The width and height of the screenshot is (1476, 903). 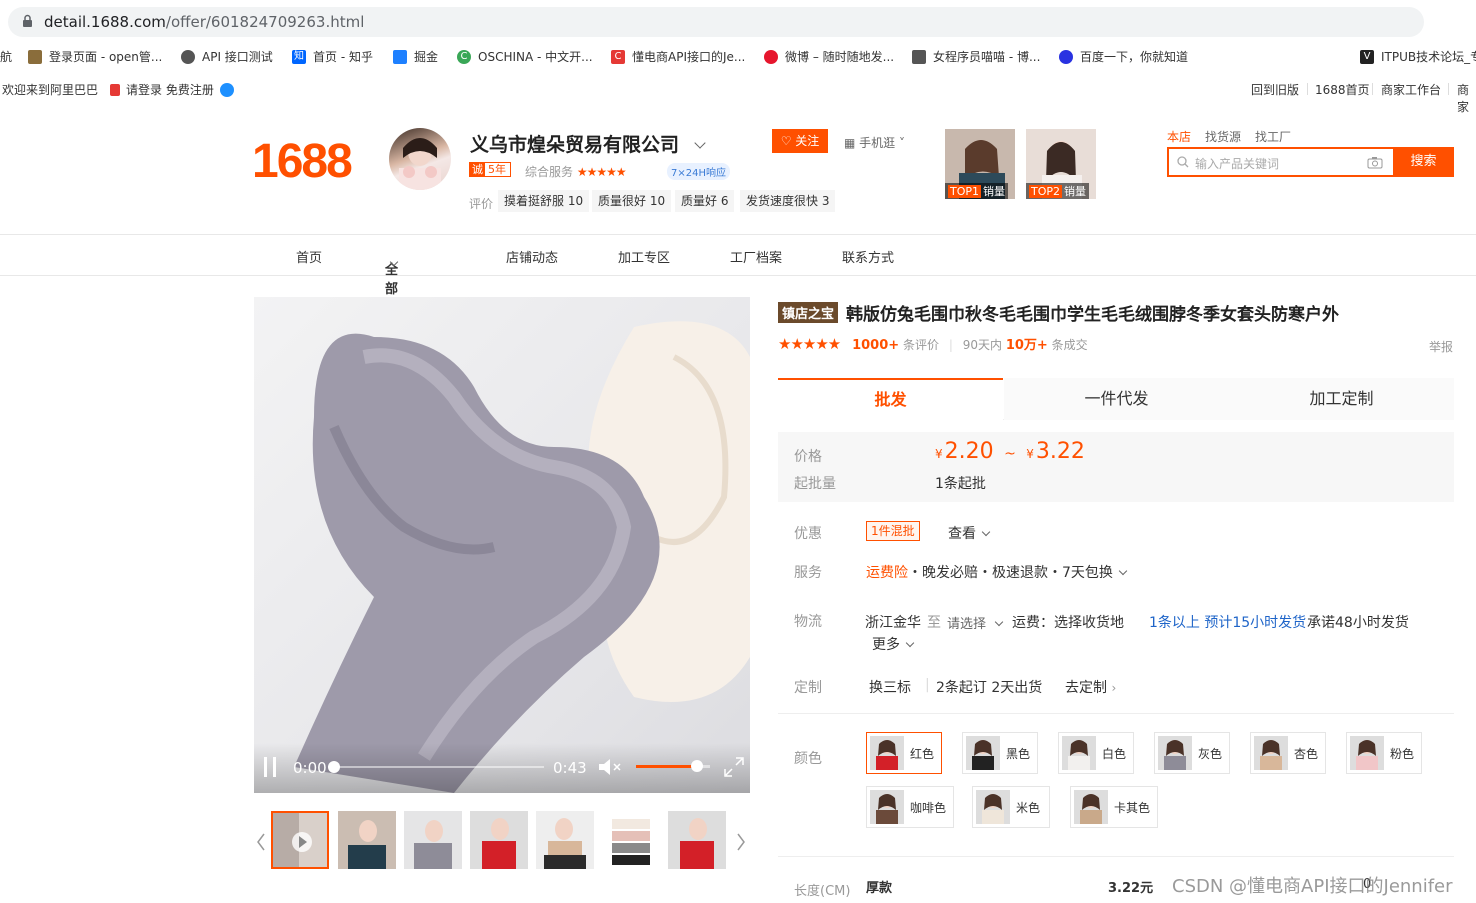 What do you see at coordinates (868, 256) in the screenshot?
I see `nav-contact: 联系方式` at bounding box center [868, 256].